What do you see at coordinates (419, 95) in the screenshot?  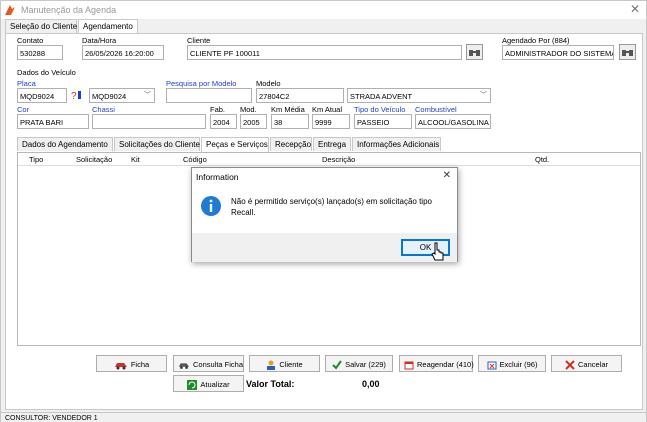 I see `modelo-combo: STRADA ADVENT ﹀` at bounding box center [419, 95].